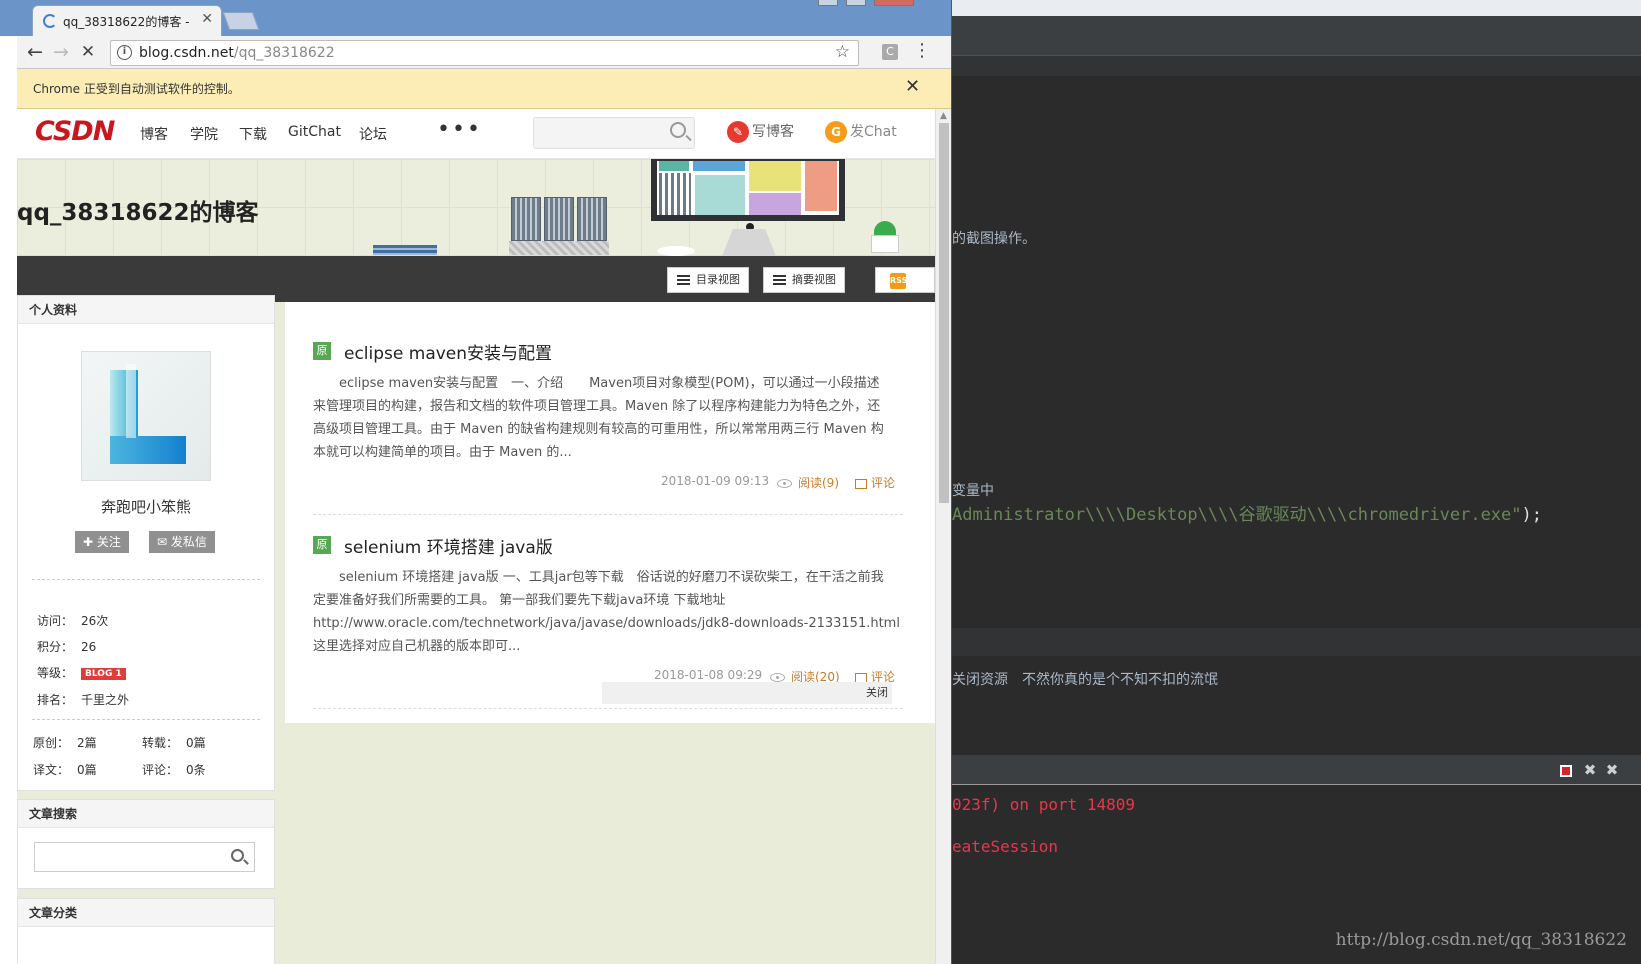 The image size is (1641, 964). I want to click on stop-loading-icon: ✕, so click(88, 52).